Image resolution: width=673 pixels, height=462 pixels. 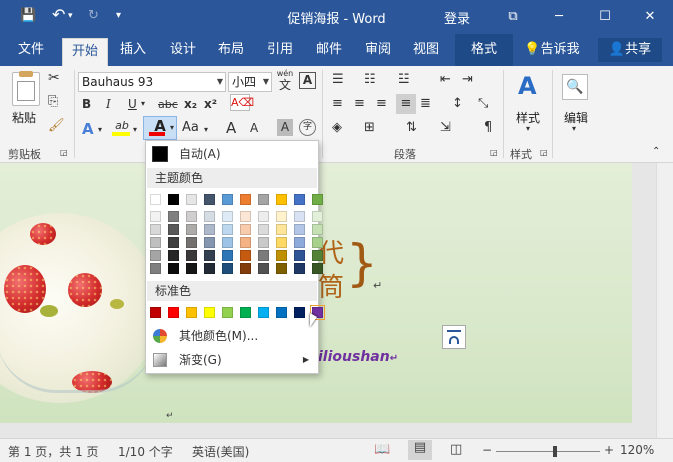 I want to click on word-count: 1/10 个字, so click(x=145, y=451).